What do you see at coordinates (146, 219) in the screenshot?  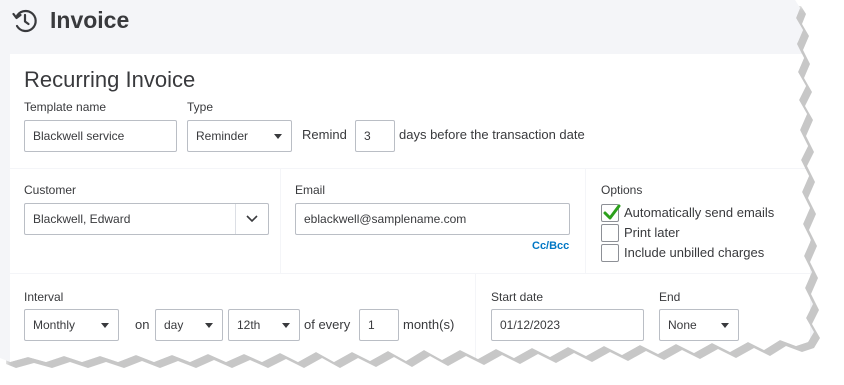 I see `customer-select: Blackwell, Edward` at bounding box center [146, 219].